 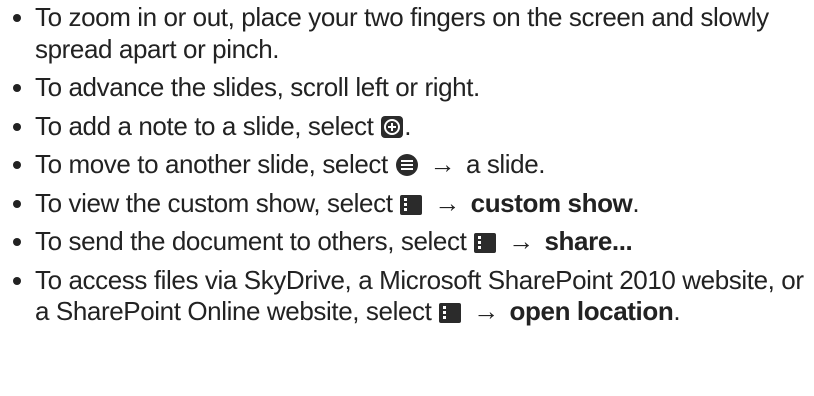 I want to click on item-text-end: a slide., so click(x=505, y=164).